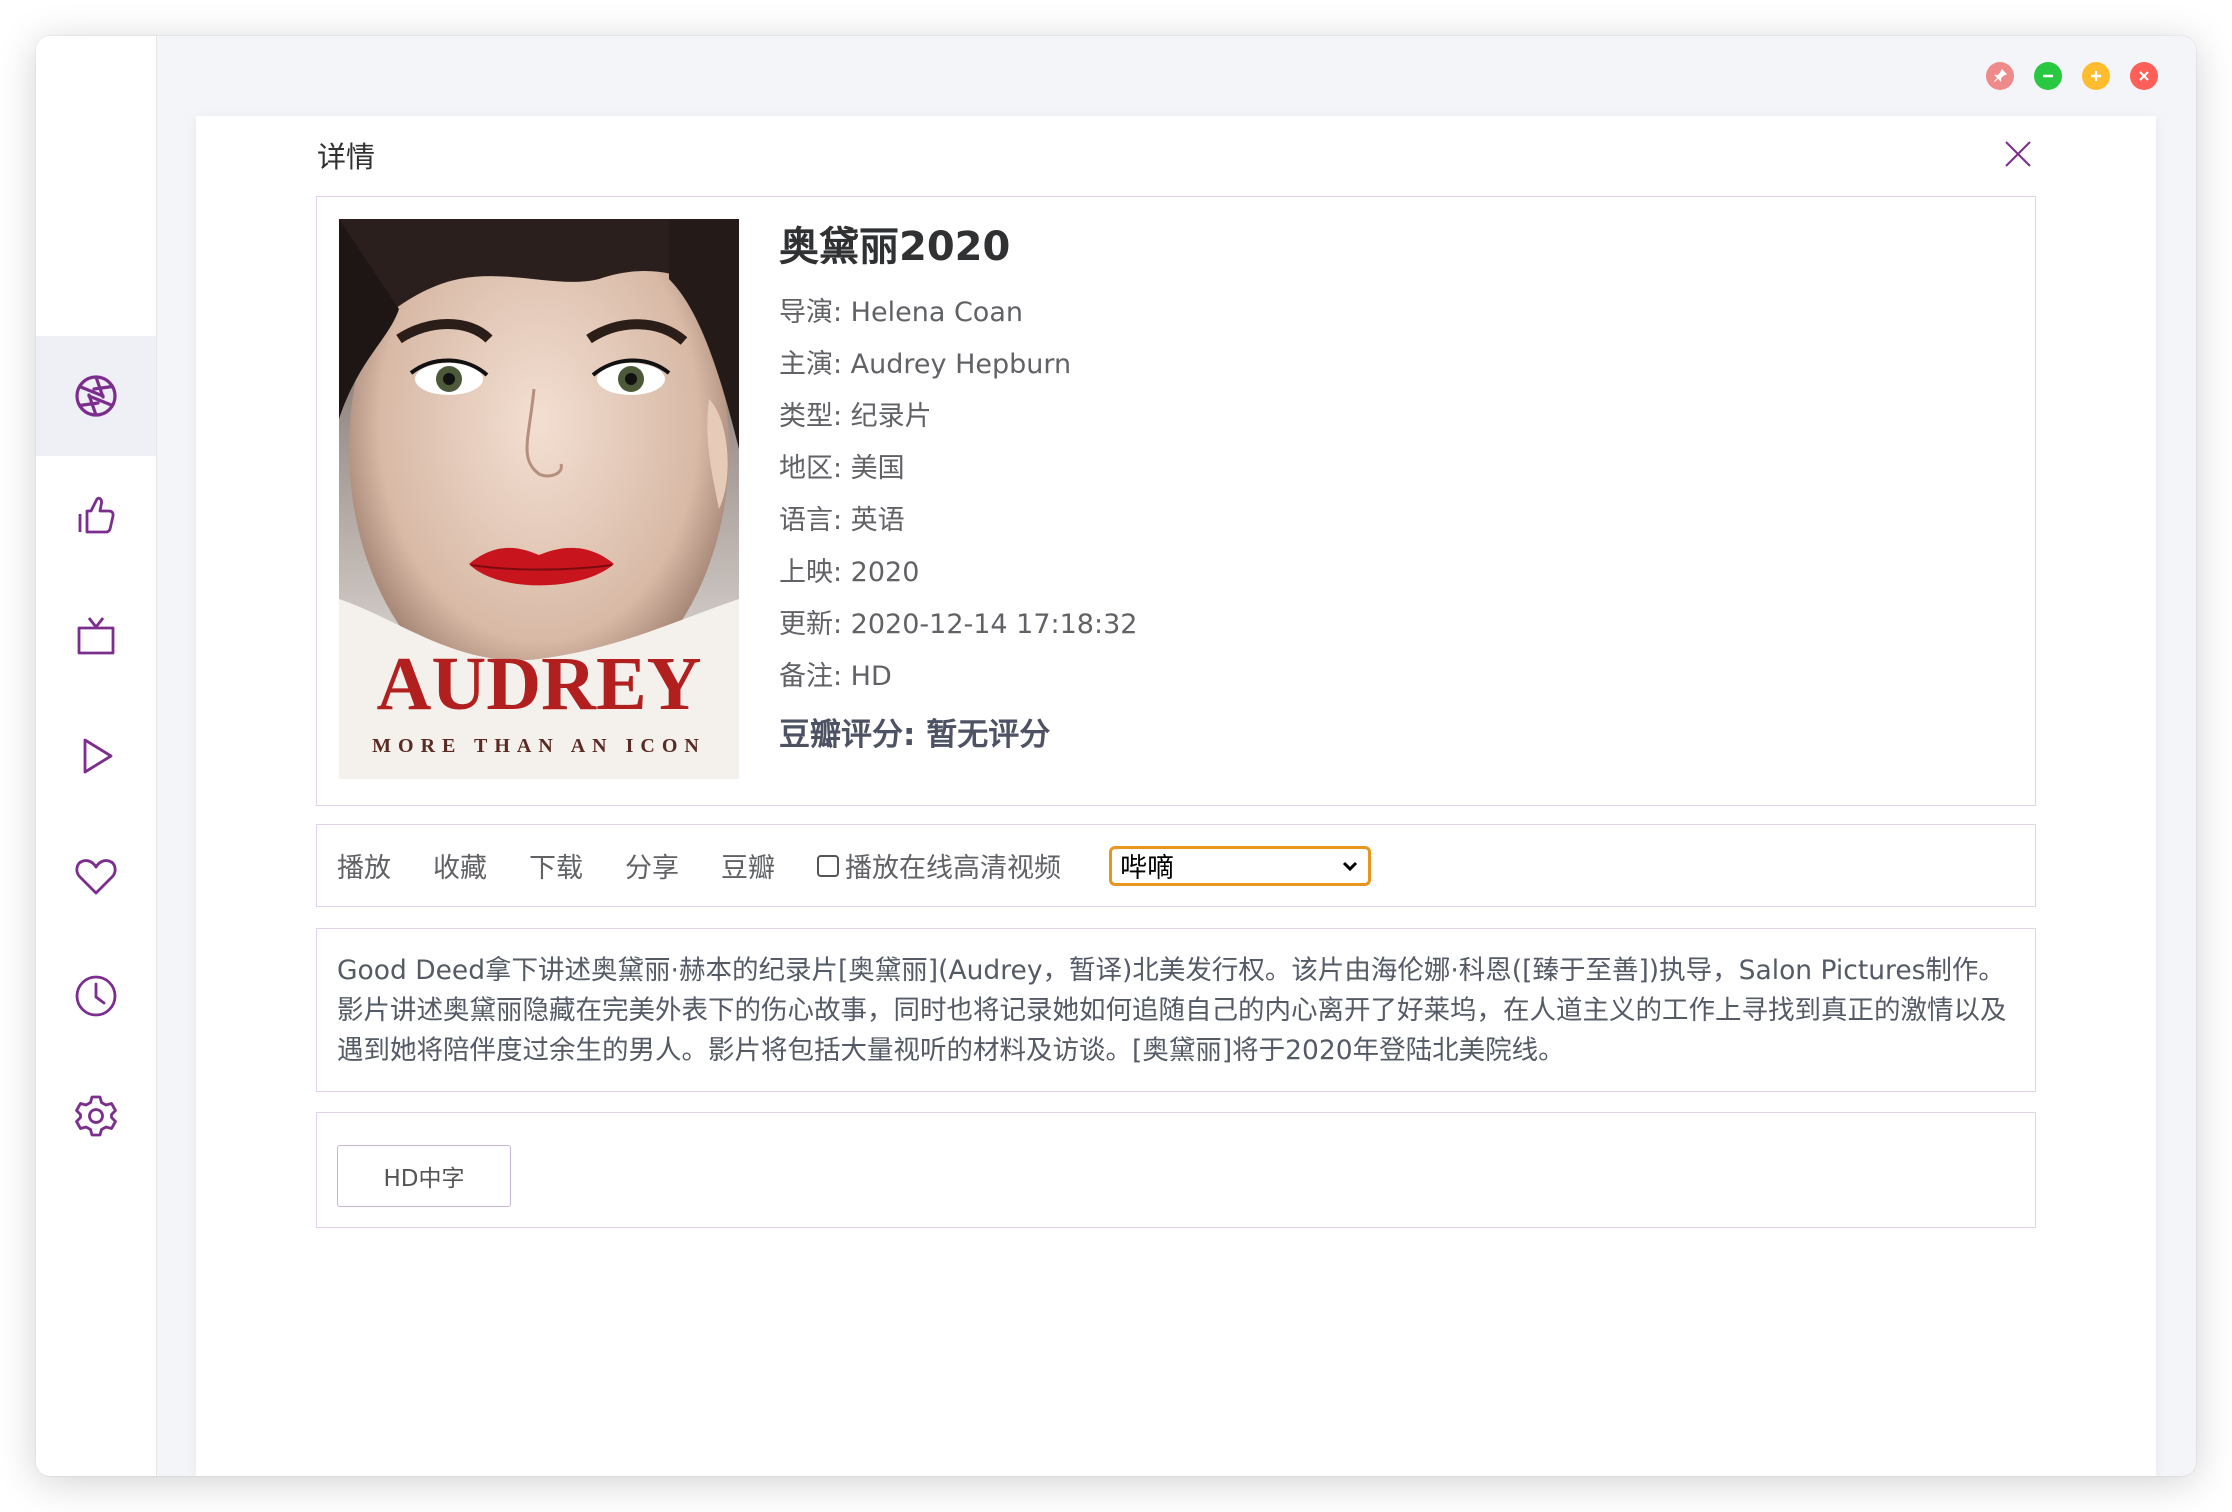 The height and width of the screenshot is (1512, 2232). I want to click on sidebar-item-aperture, so click(96, 396).